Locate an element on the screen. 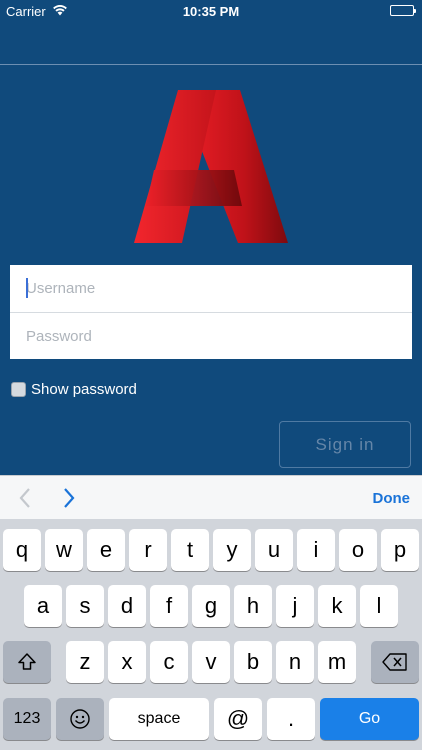  key-o: o is located at coordinates (358, 550).